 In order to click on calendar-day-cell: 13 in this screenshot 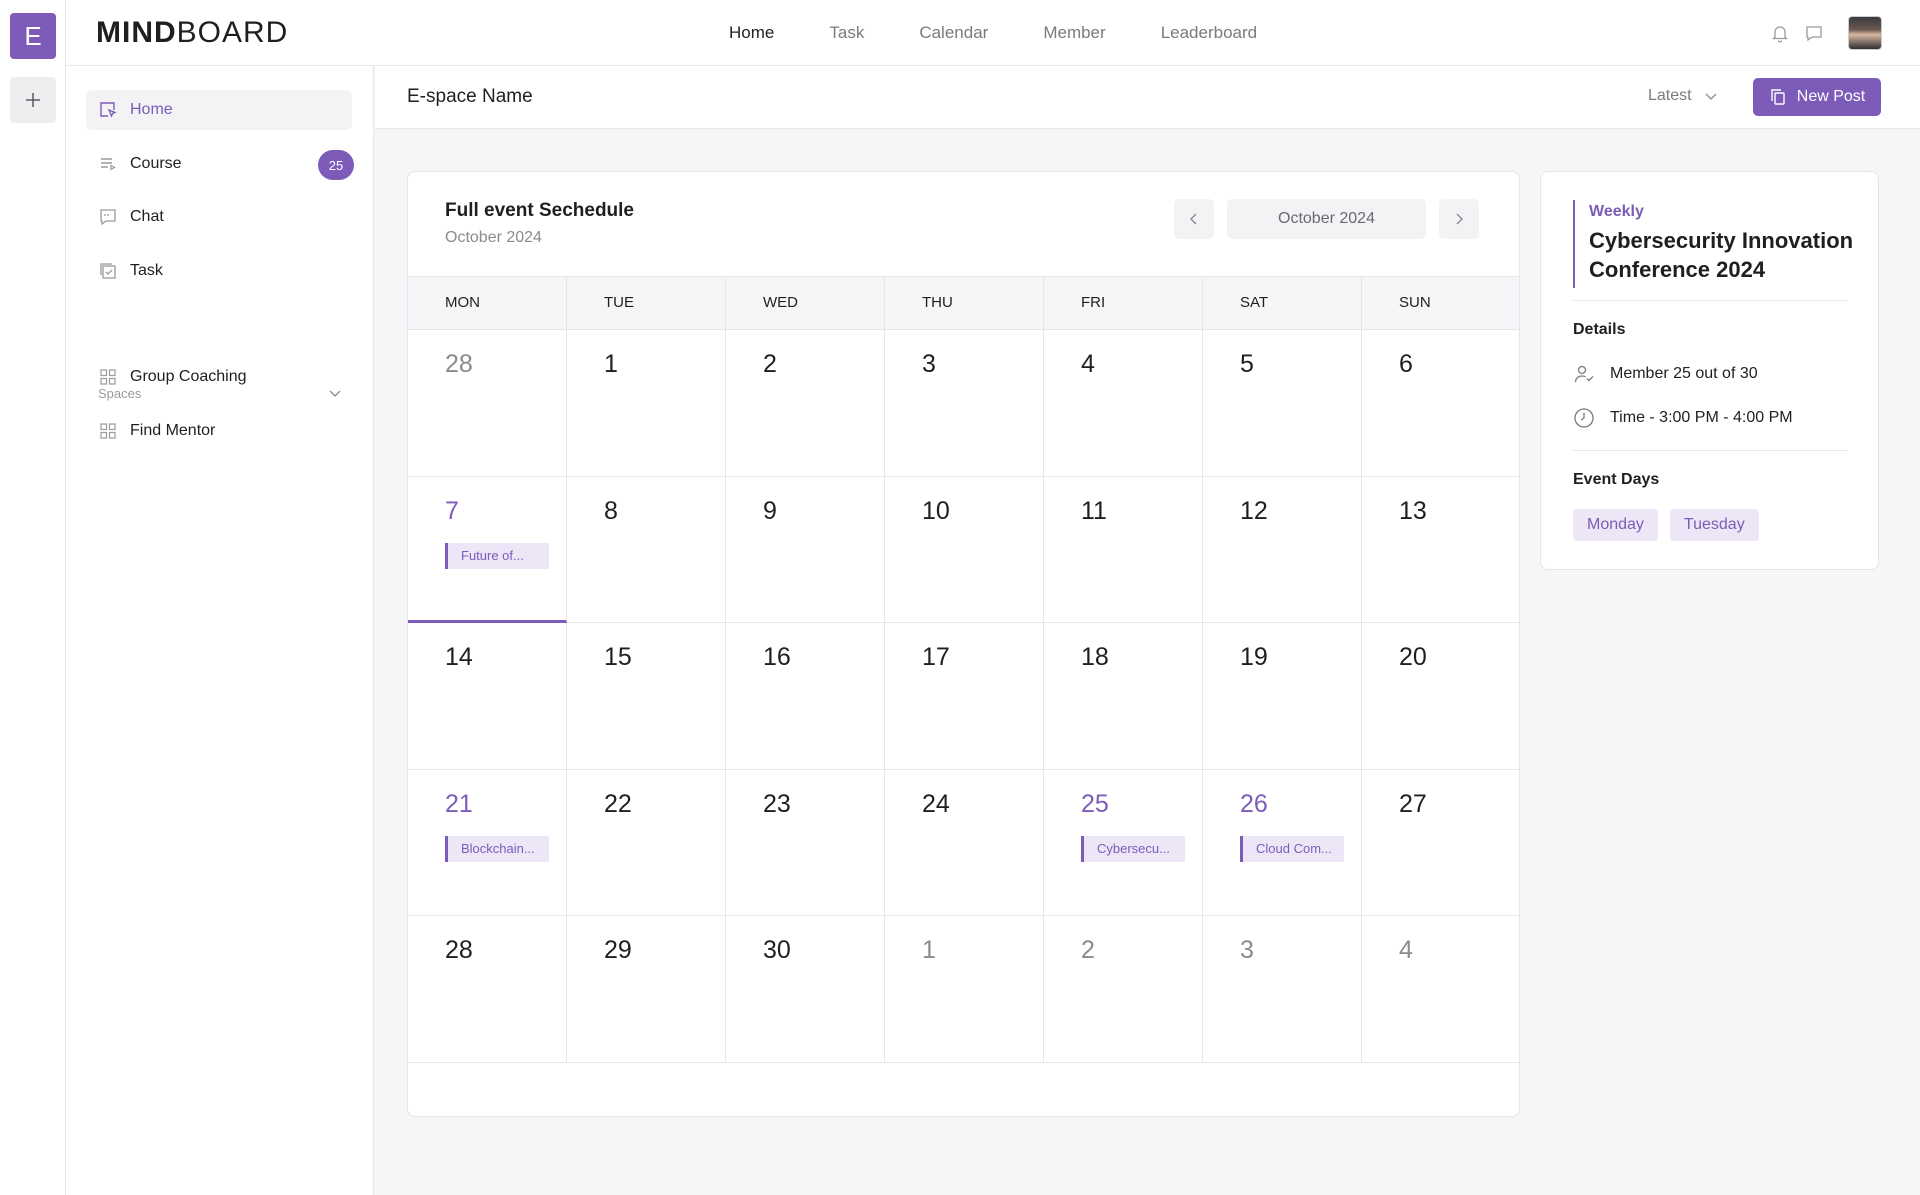, I will do `click(1440, 550)`.